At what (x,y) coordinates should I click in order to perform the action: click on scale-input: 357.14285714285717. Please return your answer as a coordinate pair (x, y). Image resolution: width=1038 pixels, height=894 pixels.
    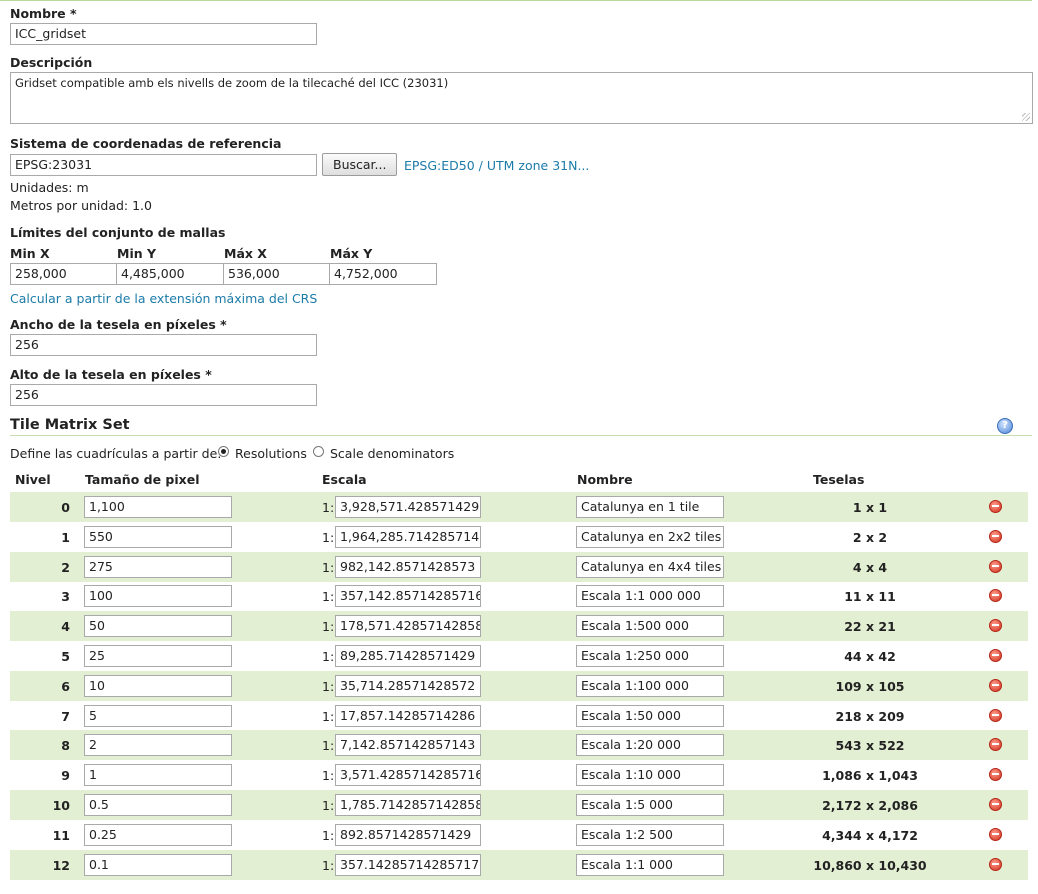
    Looking at the image, I should click on (408, 864).